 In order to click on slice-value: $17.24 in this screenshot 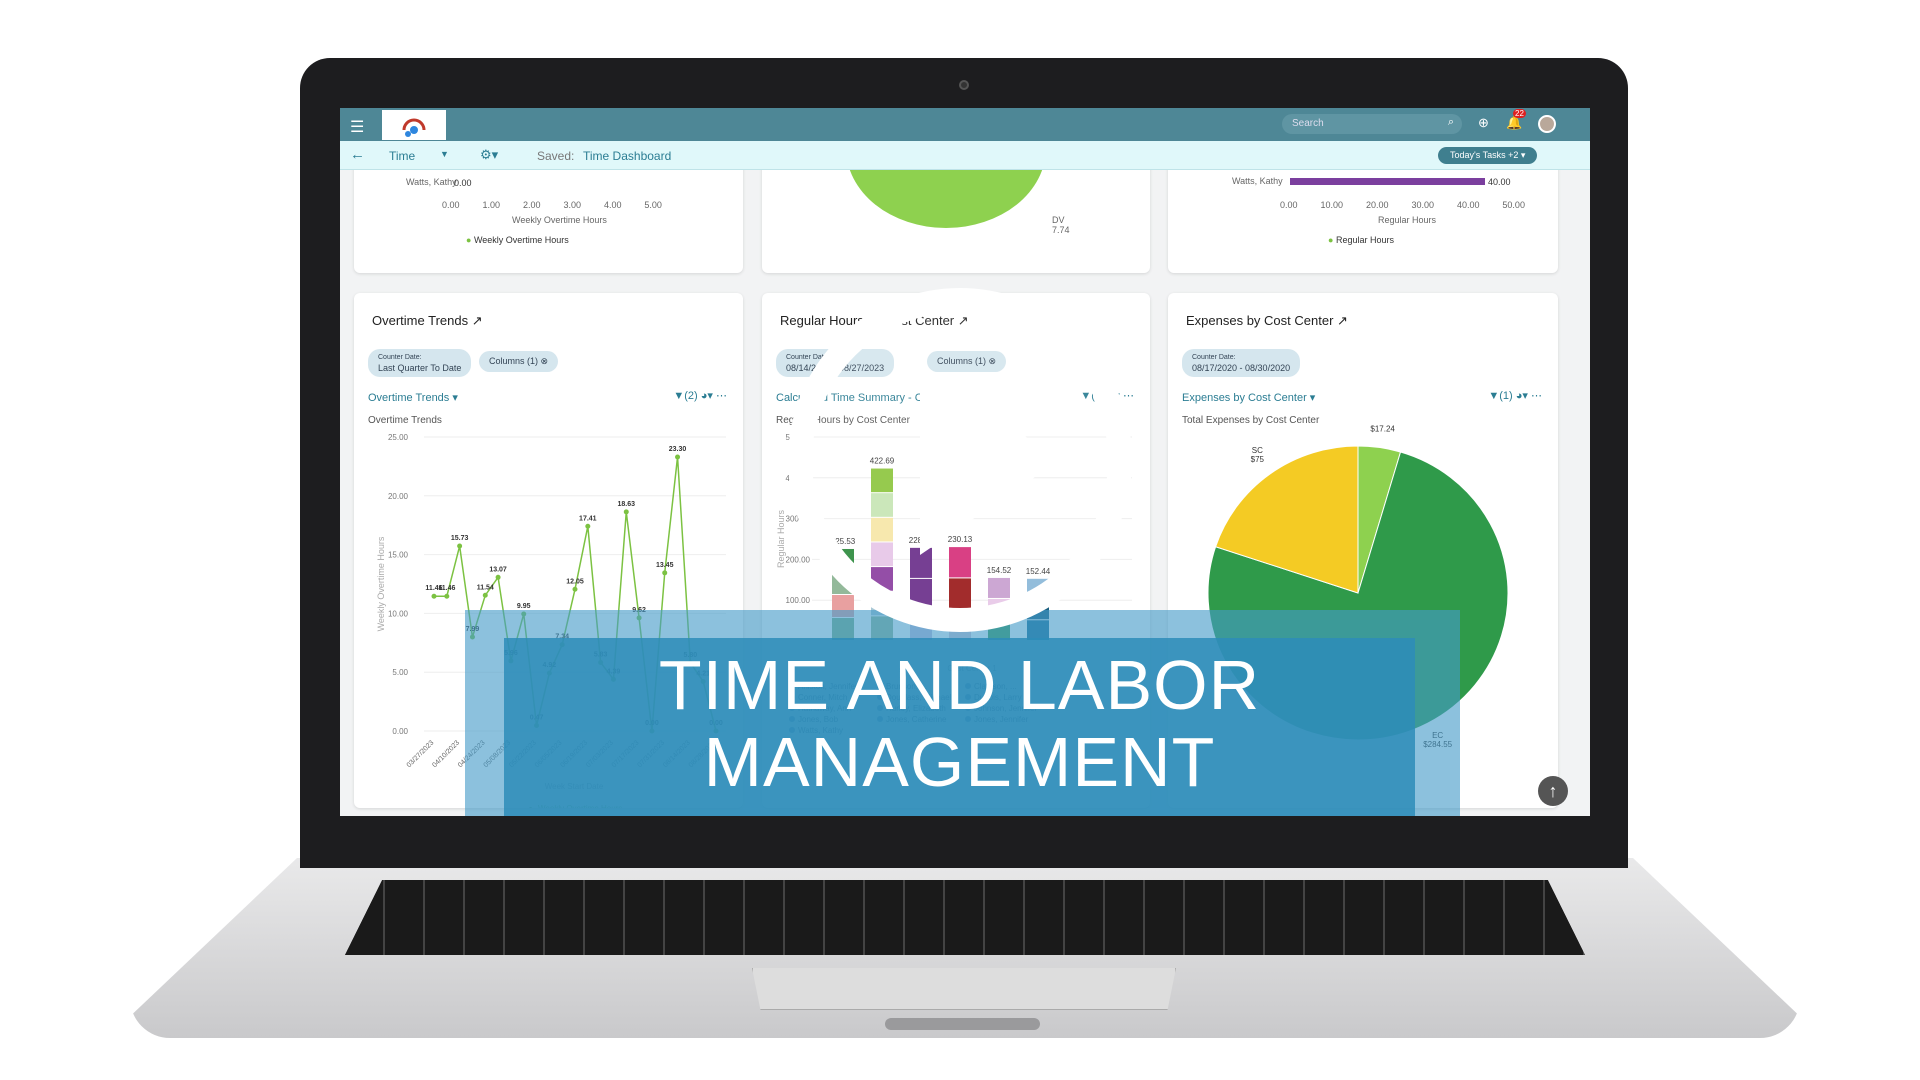, I will do `click(1382, 429)`.